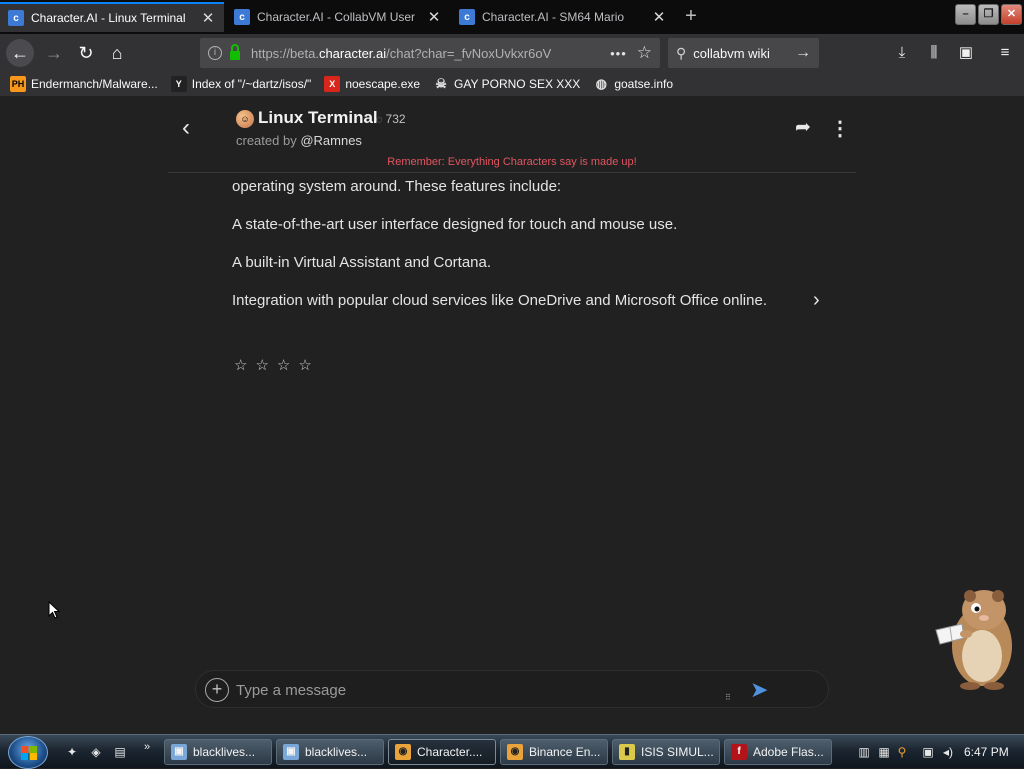  Describe the element at coordinates (178, 84) in the screenshot. I see `y-favicon-icon: Y` at that location.